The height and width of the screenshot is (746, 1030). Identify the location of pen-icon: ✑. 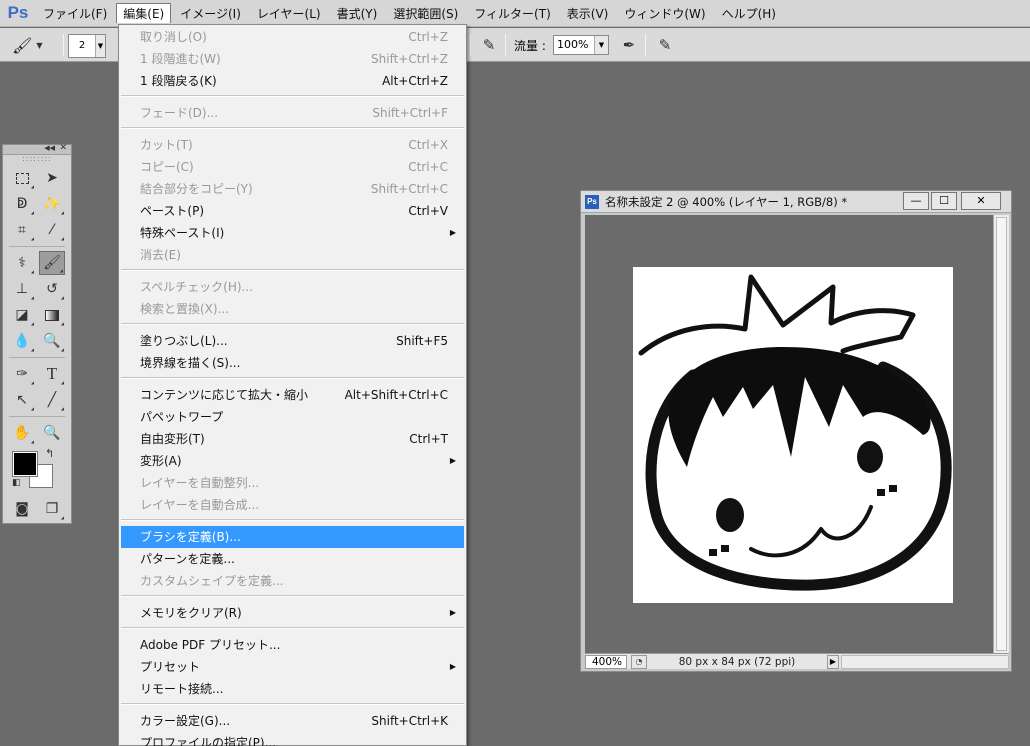
(22, 374).